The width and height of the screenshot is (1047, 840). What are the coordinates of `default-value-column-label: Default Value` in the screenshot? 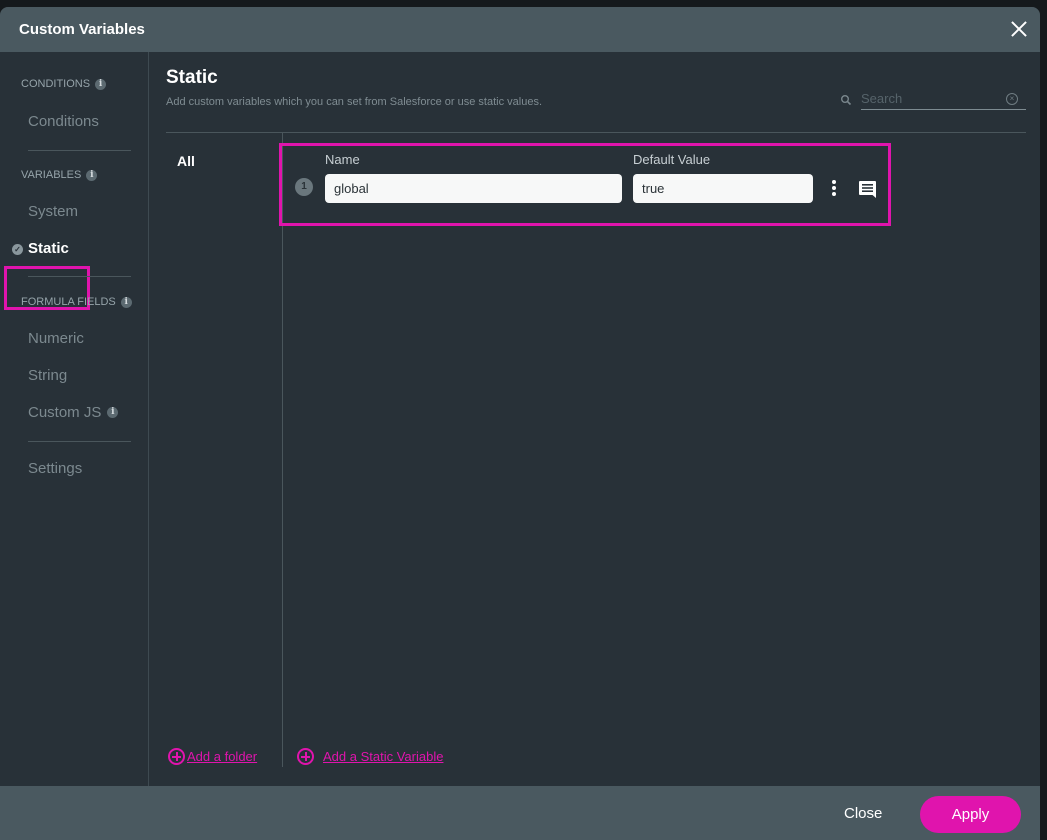 It's located at (672, 159).